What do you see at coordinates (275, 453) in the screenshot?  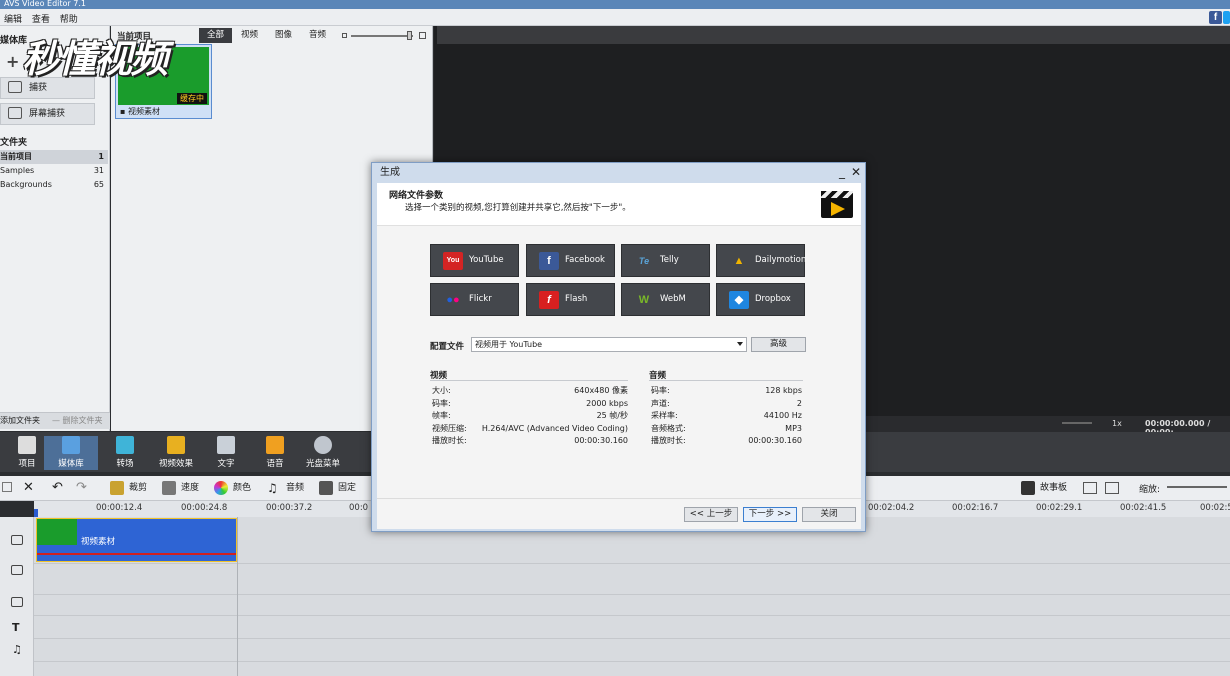 I see `toolbar-voice: 语音` at bounding box center [275, 453].